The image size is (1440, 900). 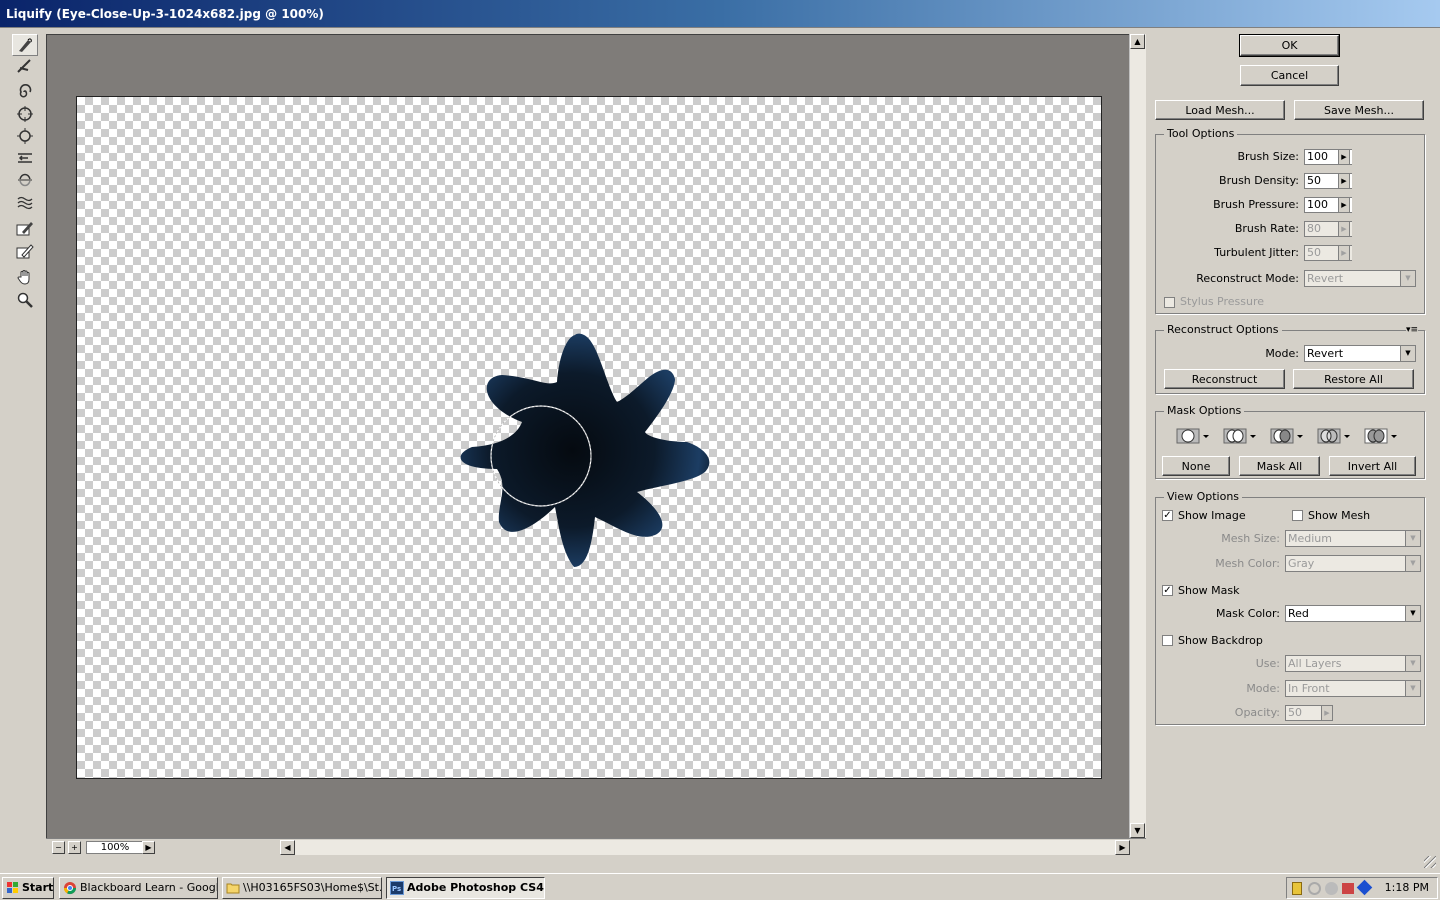 I want to click on scroll-down-button: ▼, so click(x=1137, y=830).